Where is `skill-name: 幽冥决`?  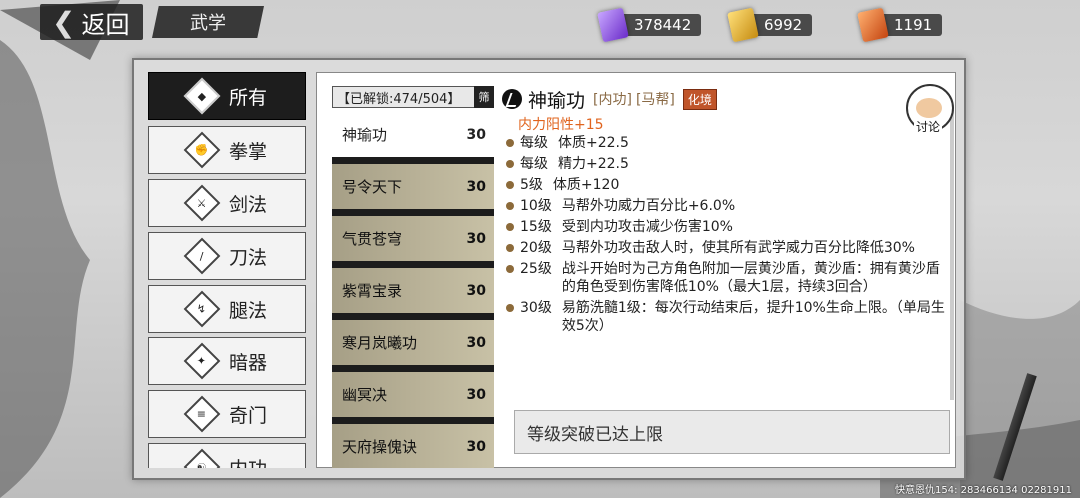 skill-name: 幽冥决 is located at coordinates (365, 395).